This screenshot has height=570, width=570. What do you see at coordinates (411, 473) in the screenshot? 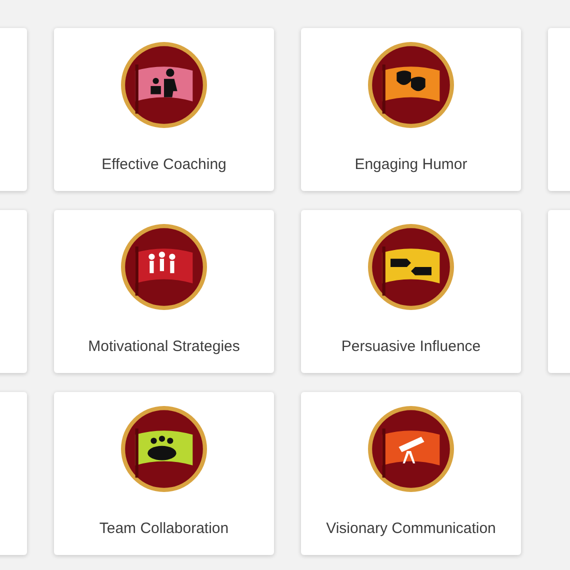
I see `badge-card: Visionary Communication` at bounding box center [411, 473].